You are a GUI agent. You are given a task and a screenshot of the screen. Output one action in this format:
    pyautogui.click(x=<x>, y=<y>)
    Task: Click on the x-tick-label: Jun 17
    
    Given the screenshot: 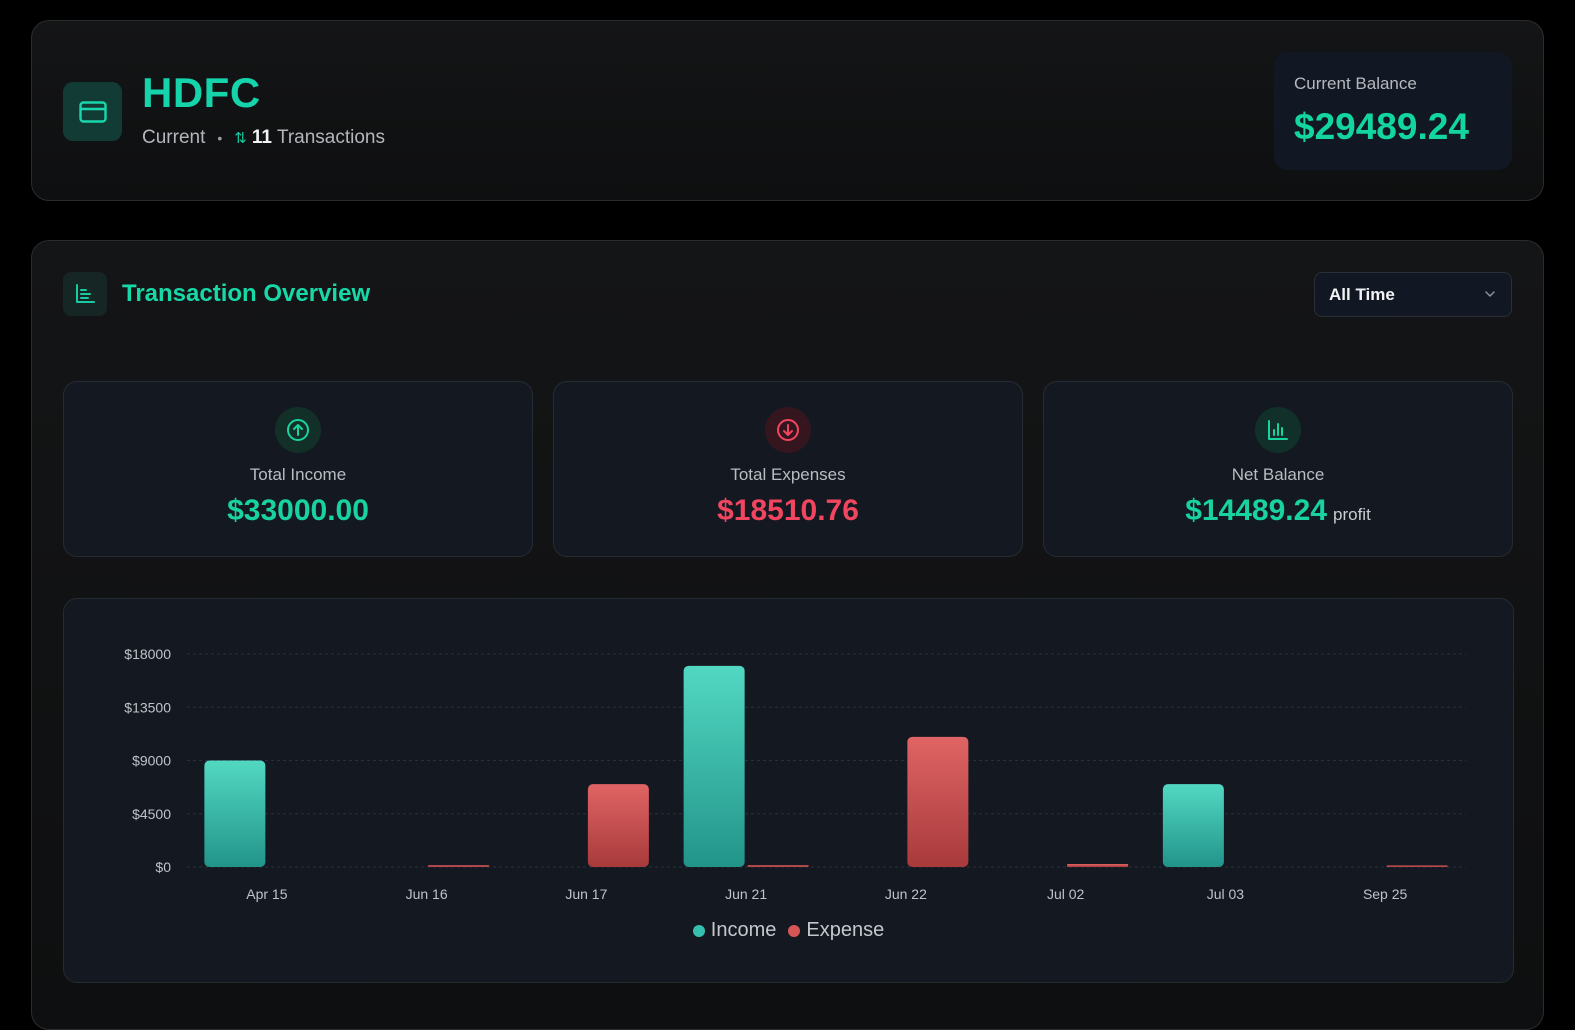 What is the action you would take?
    pyautogui.click(x=586, y=894)
    